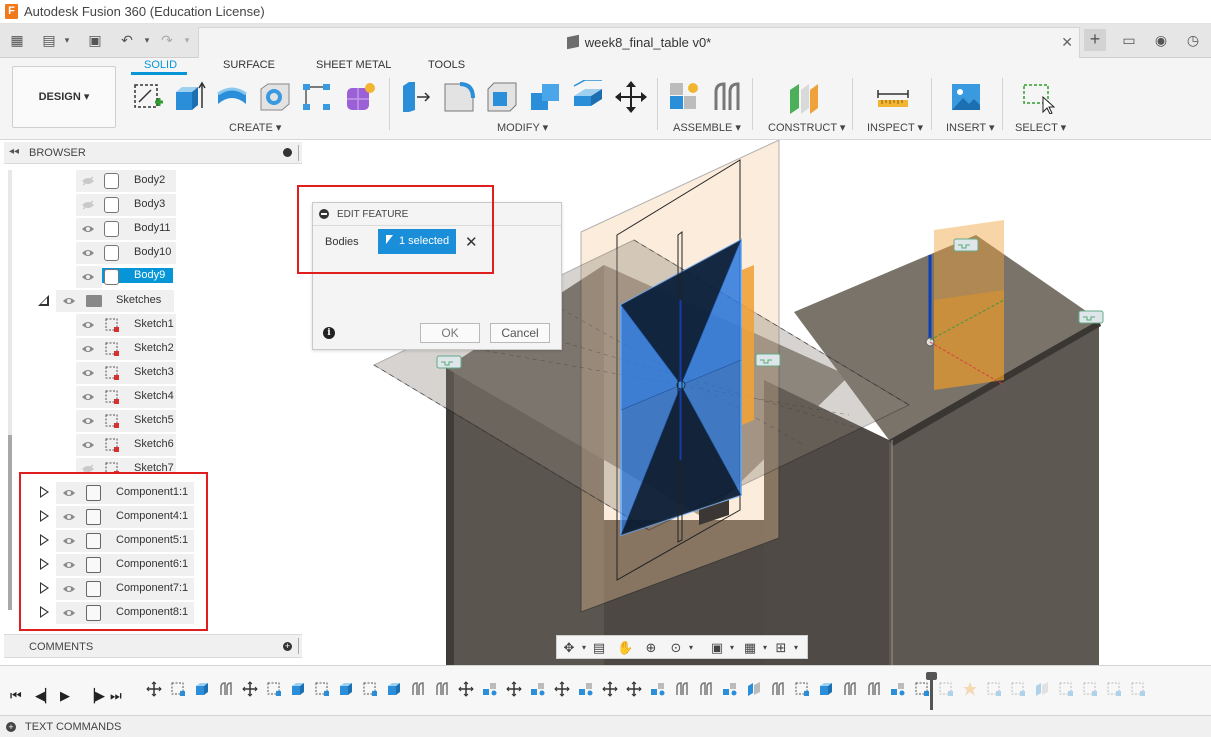 The width and height of the screenshot is (1211, 737). I want to click on comment-icon: ▭, so click(1129, 40).